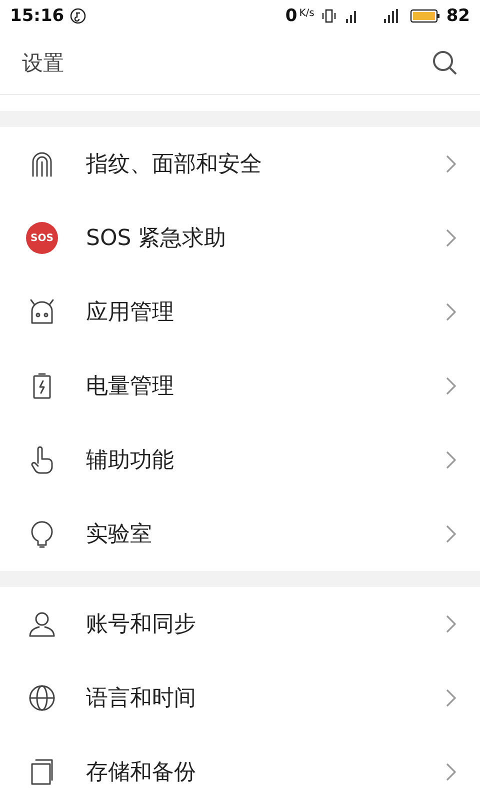  I want to click on person-icon, so click(42, 624).